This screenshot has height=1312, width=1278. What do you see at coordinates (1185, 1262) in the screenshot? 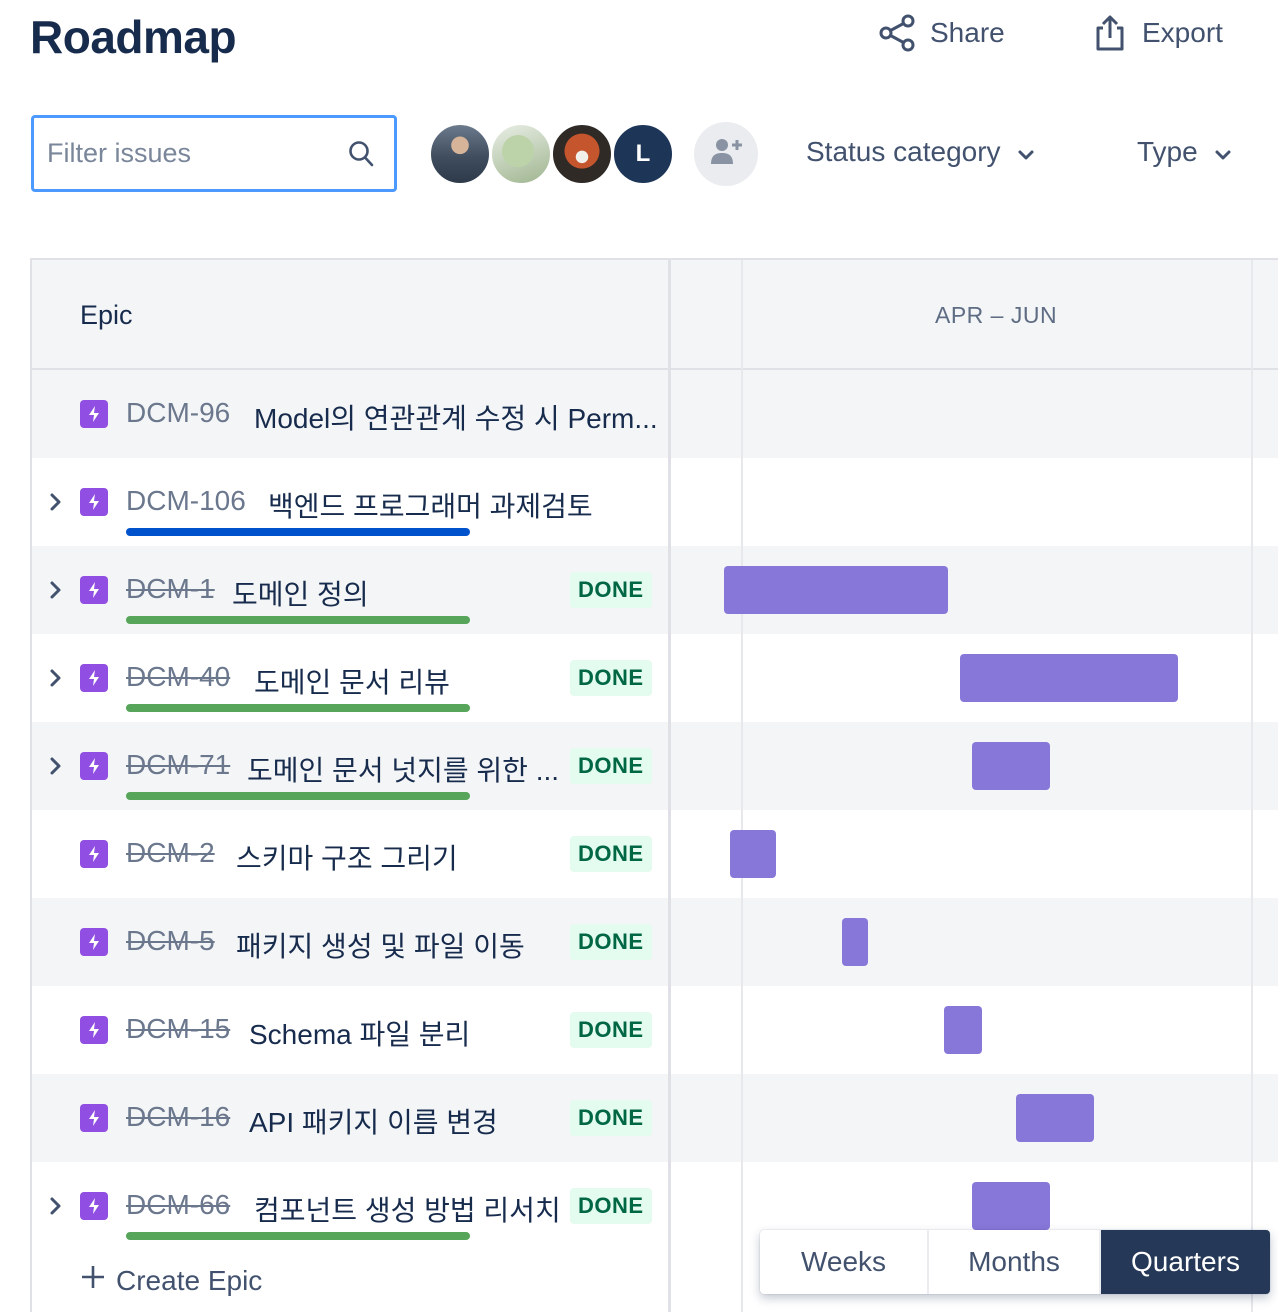
I see `view-quarters-button: Quarters` at bounding box center [1185, 1262].